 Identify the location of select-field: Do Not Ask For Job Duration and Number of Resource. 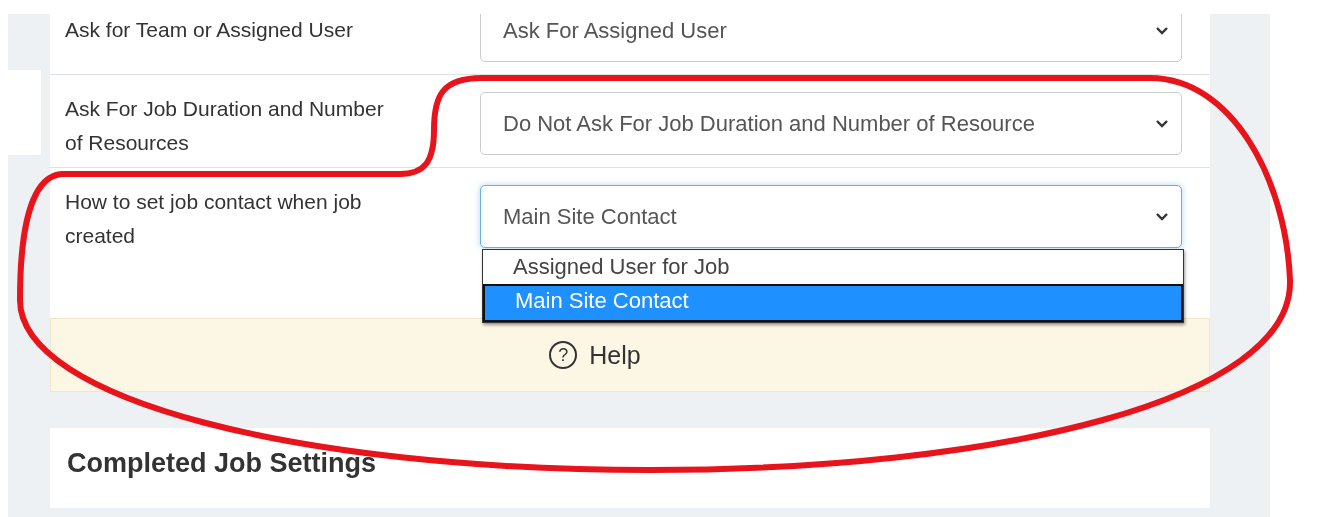
(831, 123).